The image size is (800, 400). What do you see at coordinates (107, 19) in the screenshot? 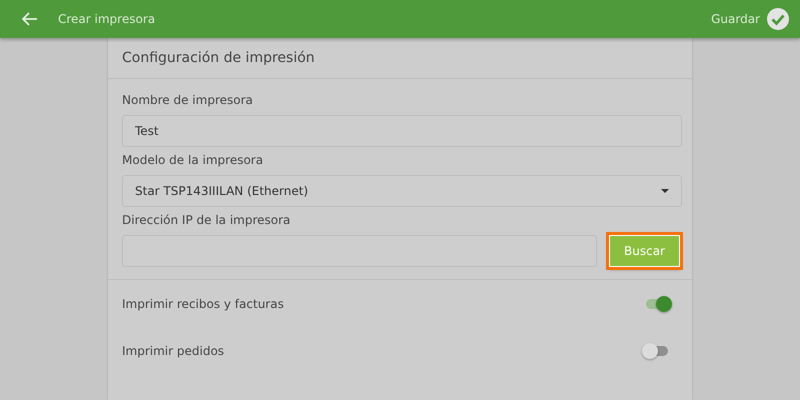
I see `page-title: Crear impresora` at bounding box center [107, 19].